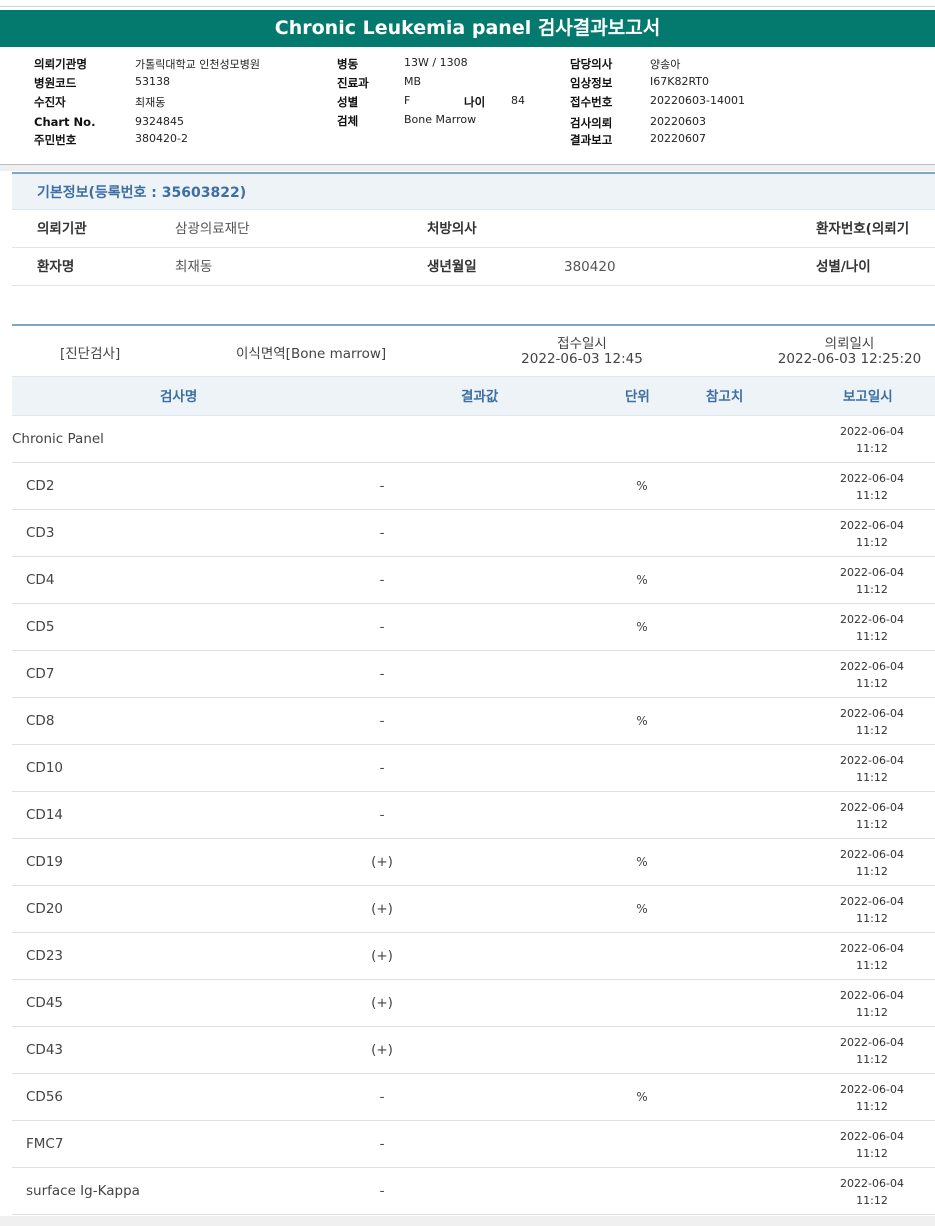 This screenshot has height=1226, width=935. What do you see at coordinates (44, 1003) in the screenshot?
I see `test-name: CD45` at bounding box center [44, 1003].